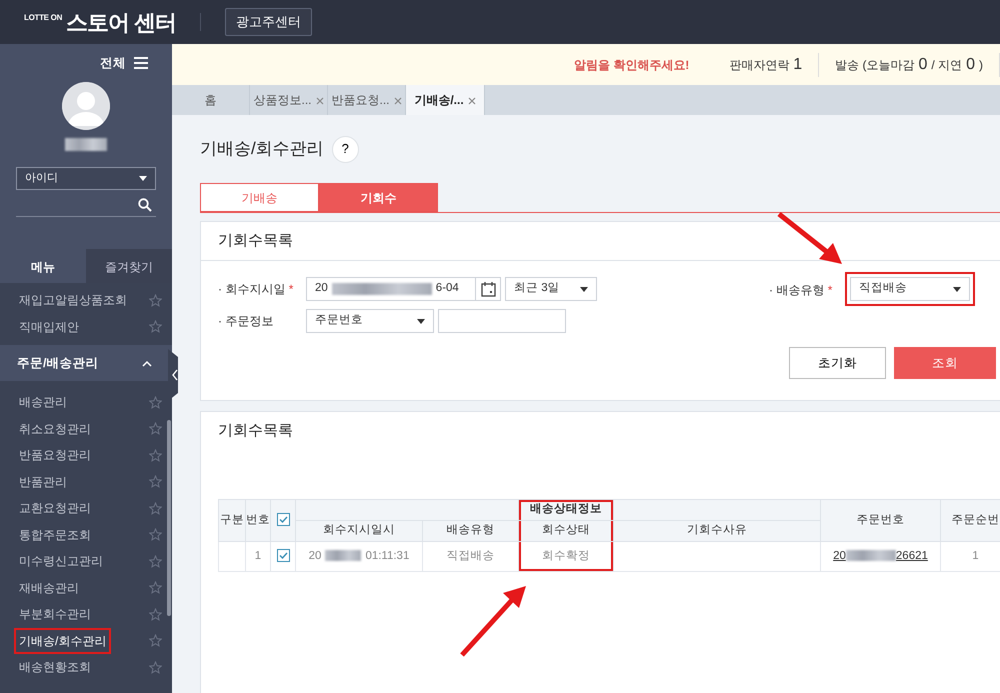 The width and height of the screenshot is (1000, 693). What do you see at coordinates (717, 531) in the screenshot?
I see `column-header: 기회수사유` at bounding box center [717, 531].